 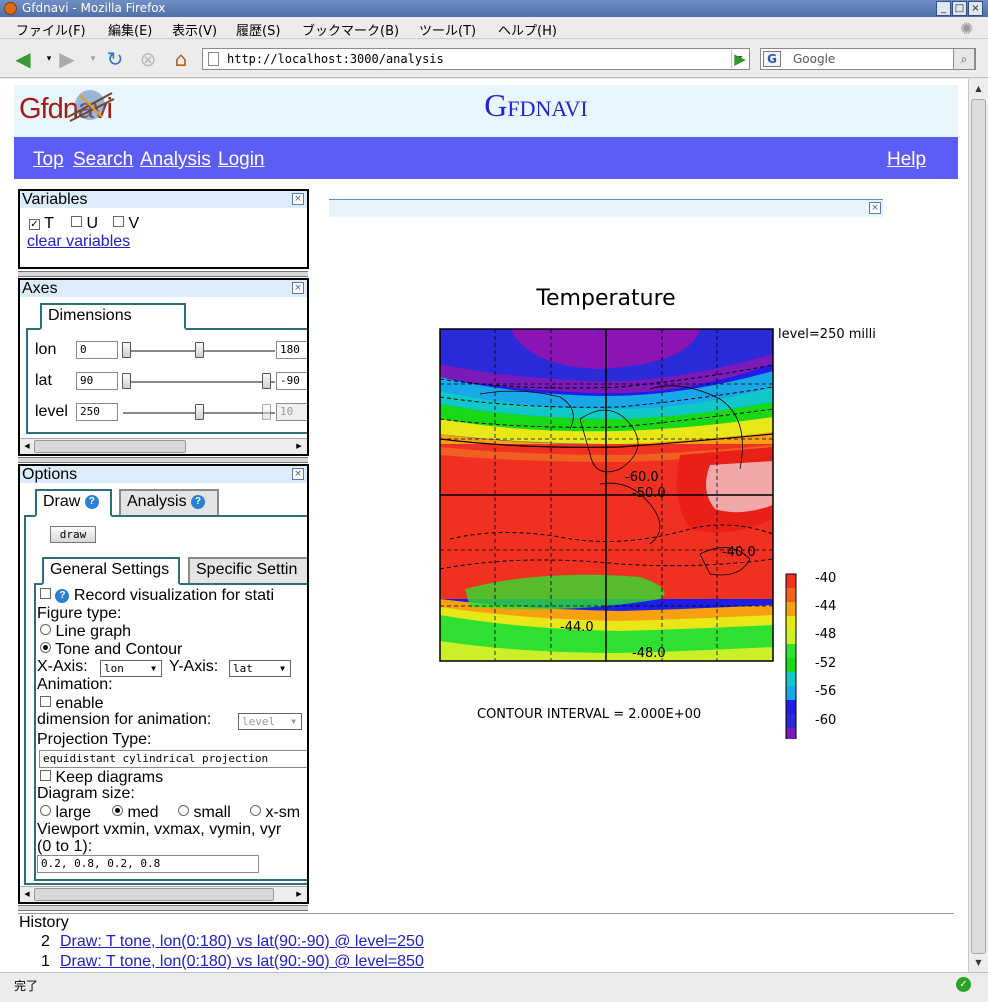 I want to click on window-titlebar: Gfdnavi - Mozilla Firefox _ □ ×, so click(x=494, y=8).